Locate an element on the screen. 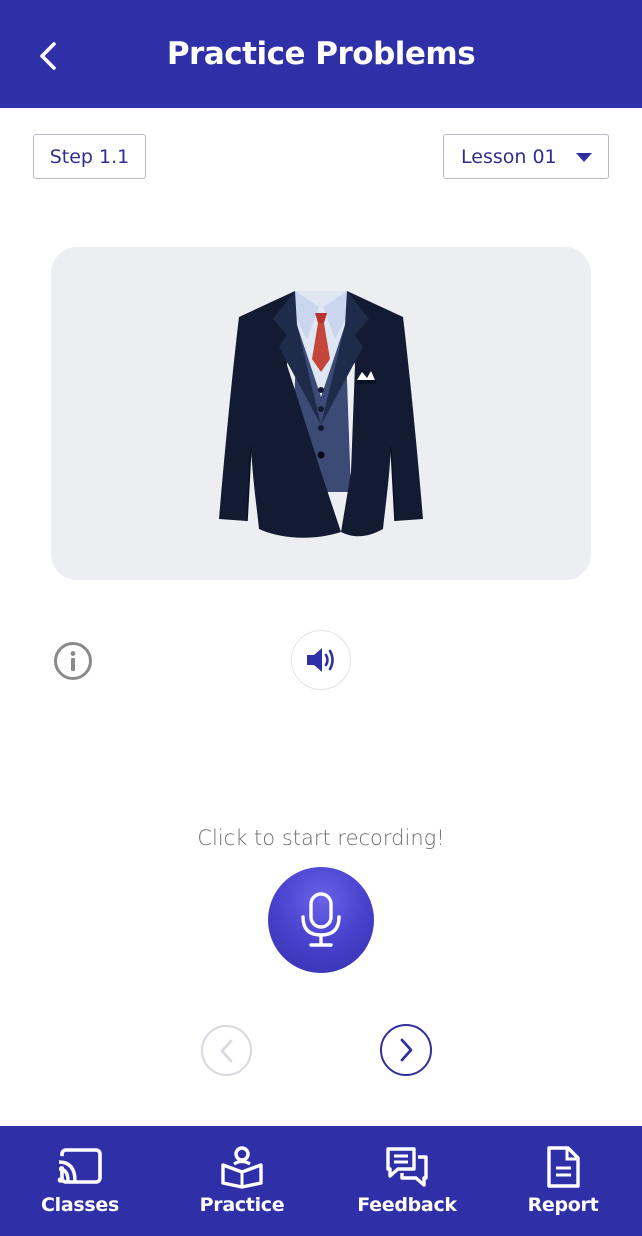  info-button is located at coordinates (73, 661).